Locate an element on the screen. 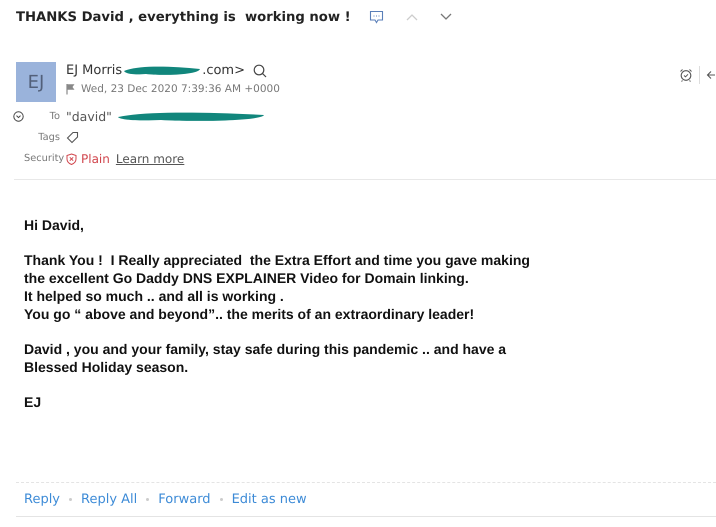  message-paragraph: Thank You ! I Really appreciated the Extra Effort and time you gave making the excellent Go Daddy DNS EXPLAINER Video for Domain linking. It helped so much .. and all is working . You go “ above and beyond”.. the merits of an extraordinary leader! is located at coordinates (277, 287).